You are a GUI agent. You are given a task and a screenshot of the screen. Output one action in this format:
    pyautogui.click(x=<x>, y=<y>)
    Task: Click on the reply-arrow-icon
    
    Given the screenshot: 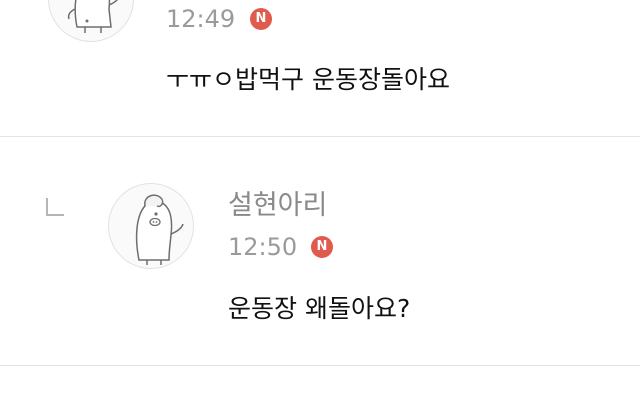 What is the action you would take?
    pyautogui.click(x=55, y=207)
    